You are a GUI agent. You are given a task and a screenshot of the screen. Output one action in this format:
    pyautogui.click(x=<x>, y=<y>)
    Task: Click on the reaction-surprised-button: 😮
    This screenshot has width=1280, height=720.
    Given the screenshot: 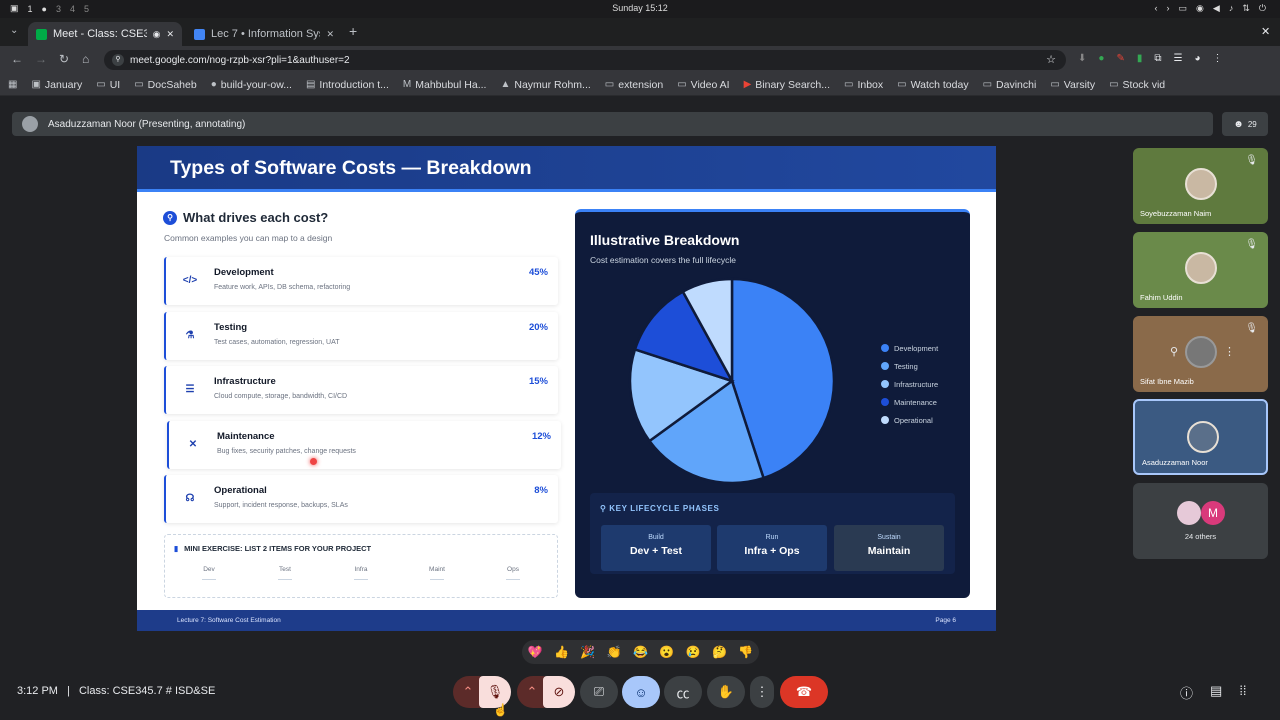 What is the action you would take?
    pyautogui.click(x=666, y=652)
    